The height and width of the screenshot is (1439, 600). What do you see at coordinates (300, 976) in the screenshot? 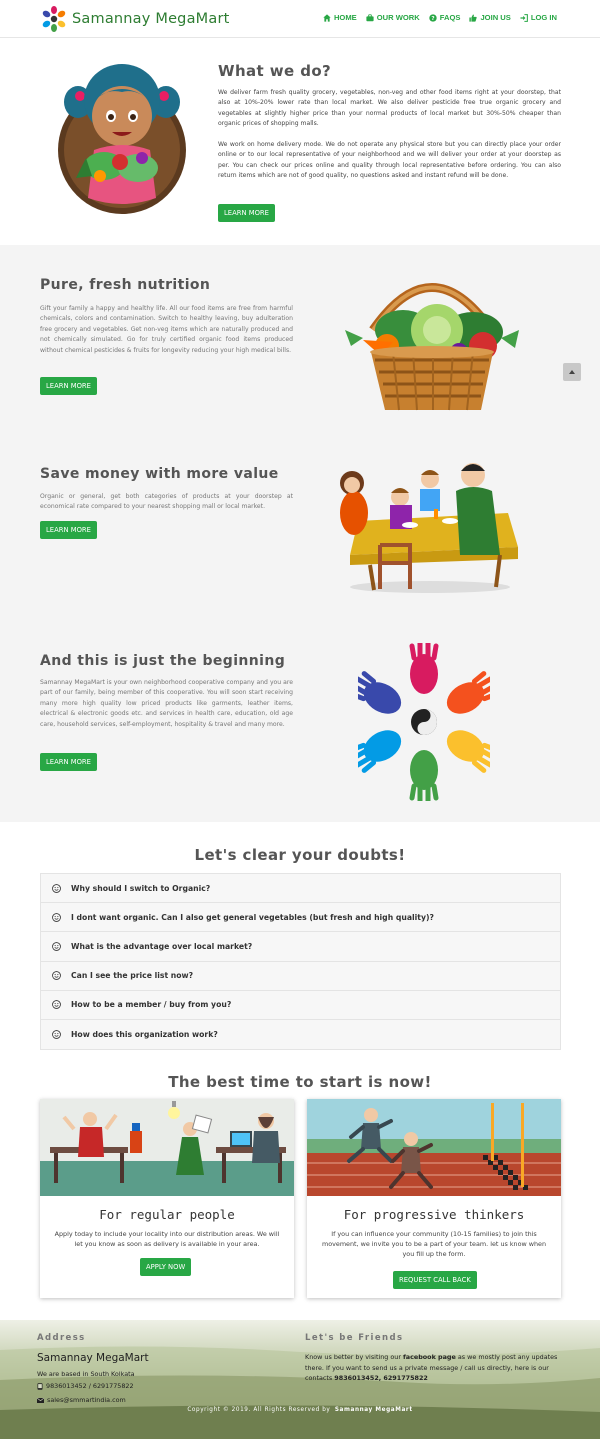
I see `faq-item-4: Can I see the price list now?` at bounding box center [300, 976].